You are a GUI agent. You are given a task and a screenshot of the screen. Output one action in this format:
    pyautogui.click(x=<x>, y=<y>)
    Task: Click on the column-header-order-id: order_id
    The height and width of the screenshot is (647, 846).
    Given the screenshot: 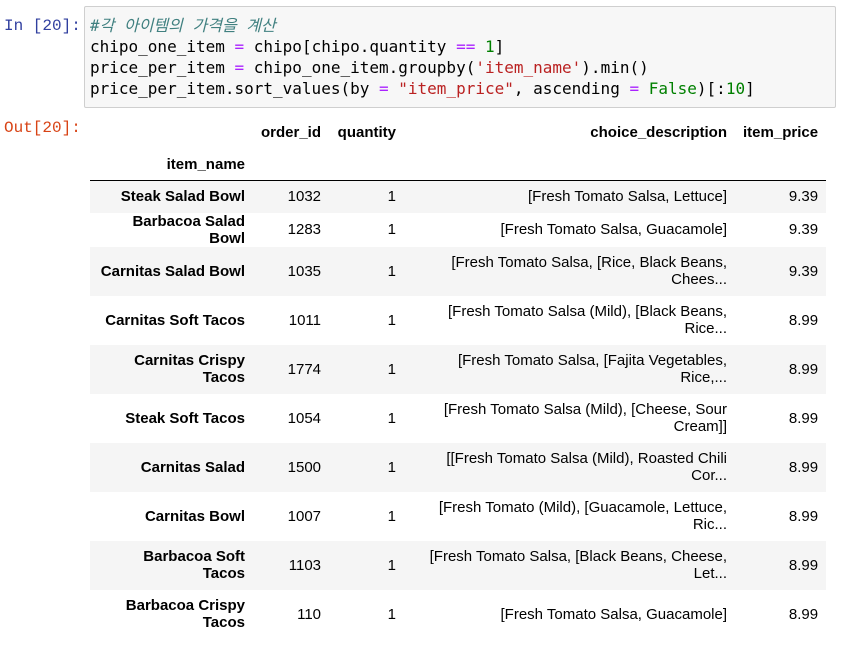 What is the action you would take?
    pyautogui.click(x=291, y=132)
    